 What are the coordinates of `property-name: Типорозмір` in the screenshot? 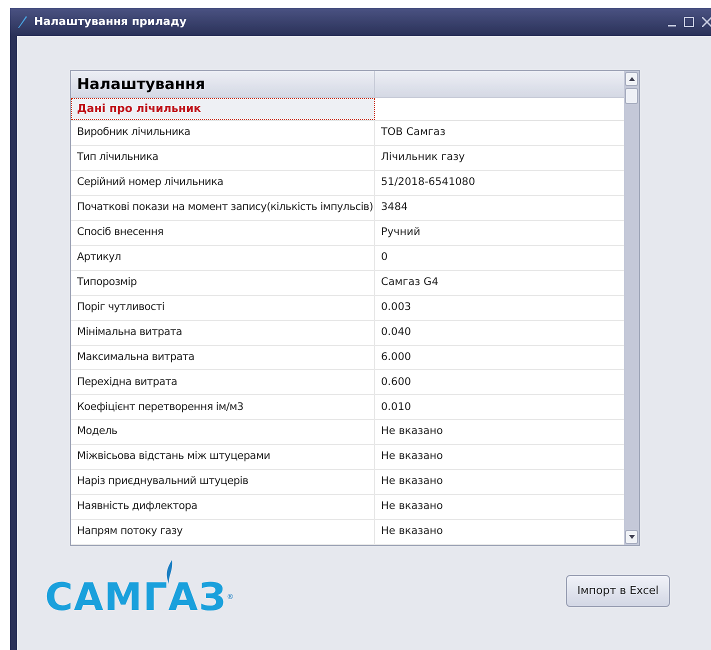 It's located at (223, 282).